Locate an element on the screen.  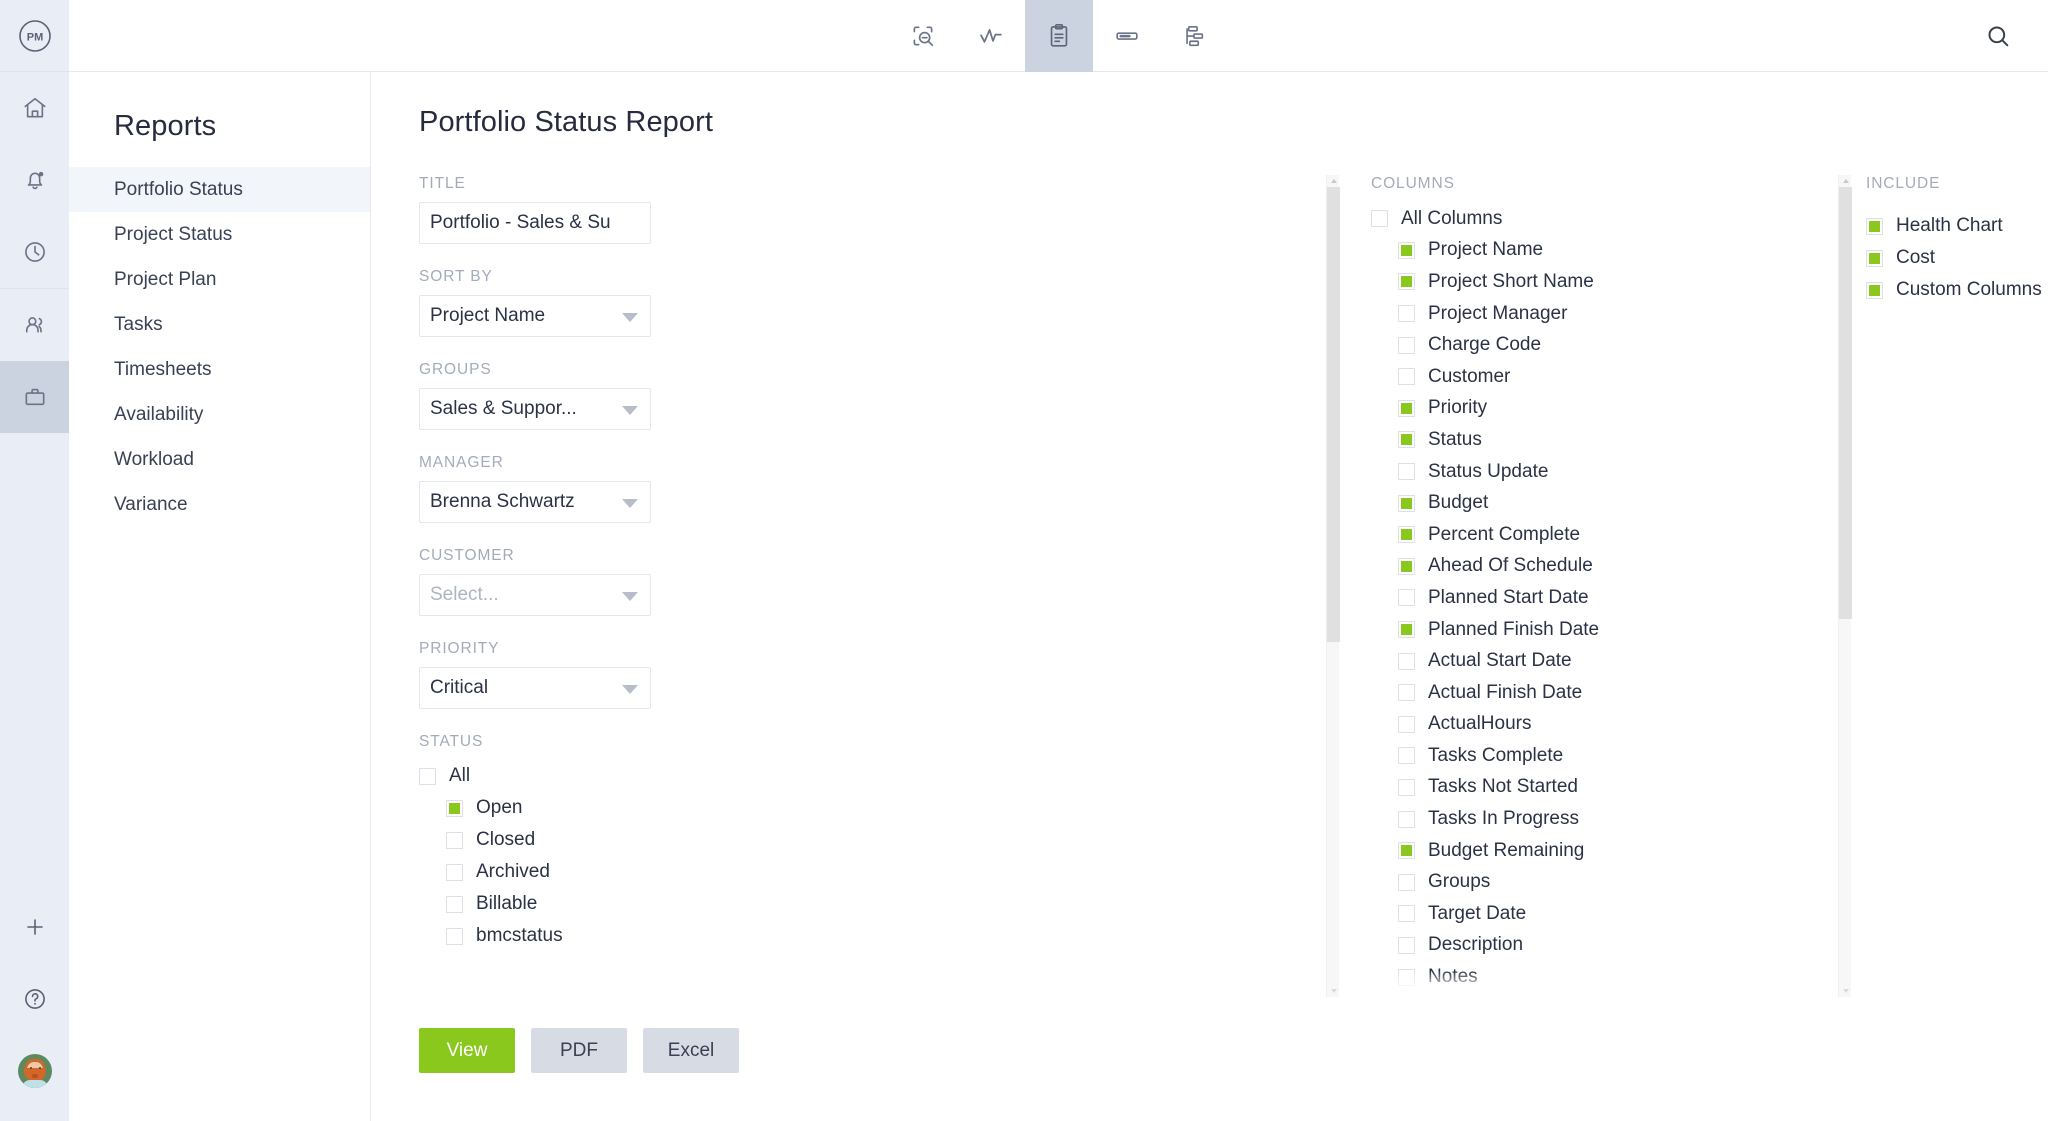
include-checkbox-health-chart: Health Chart is located at coordinates (1957, 226).